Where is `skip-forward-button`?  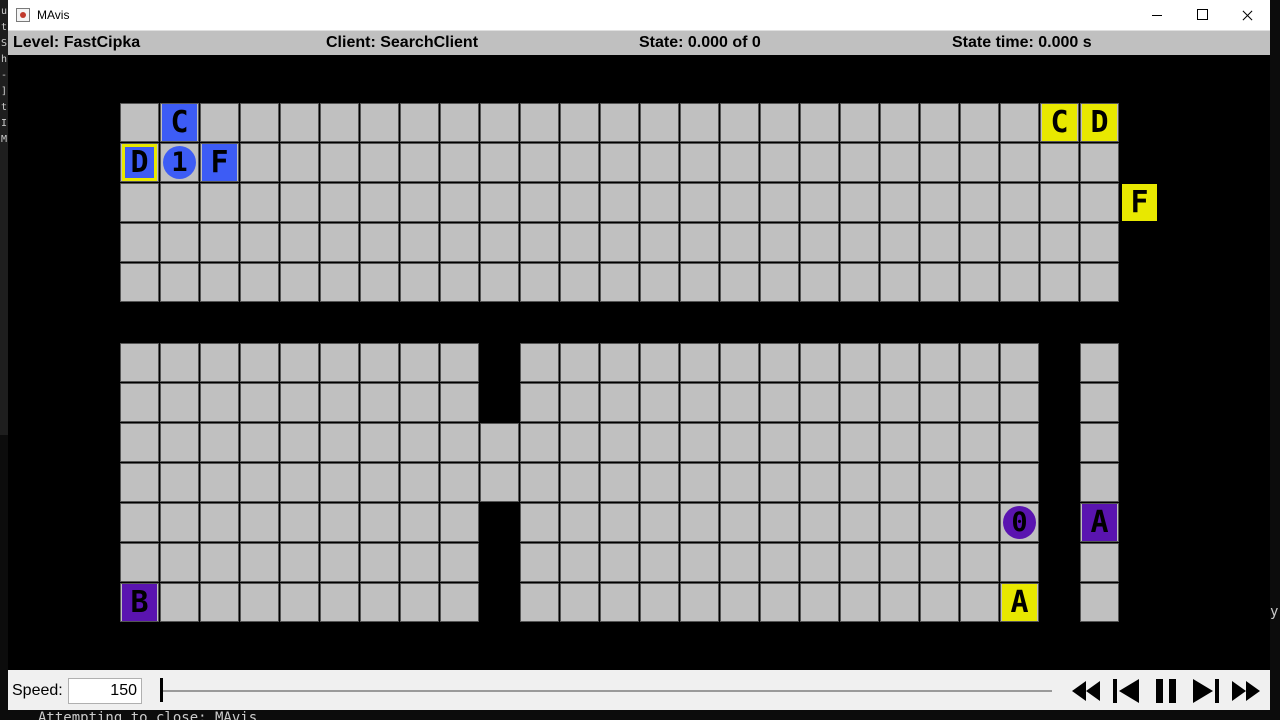 skip-forward-button is located at coordinates (1246, 691).